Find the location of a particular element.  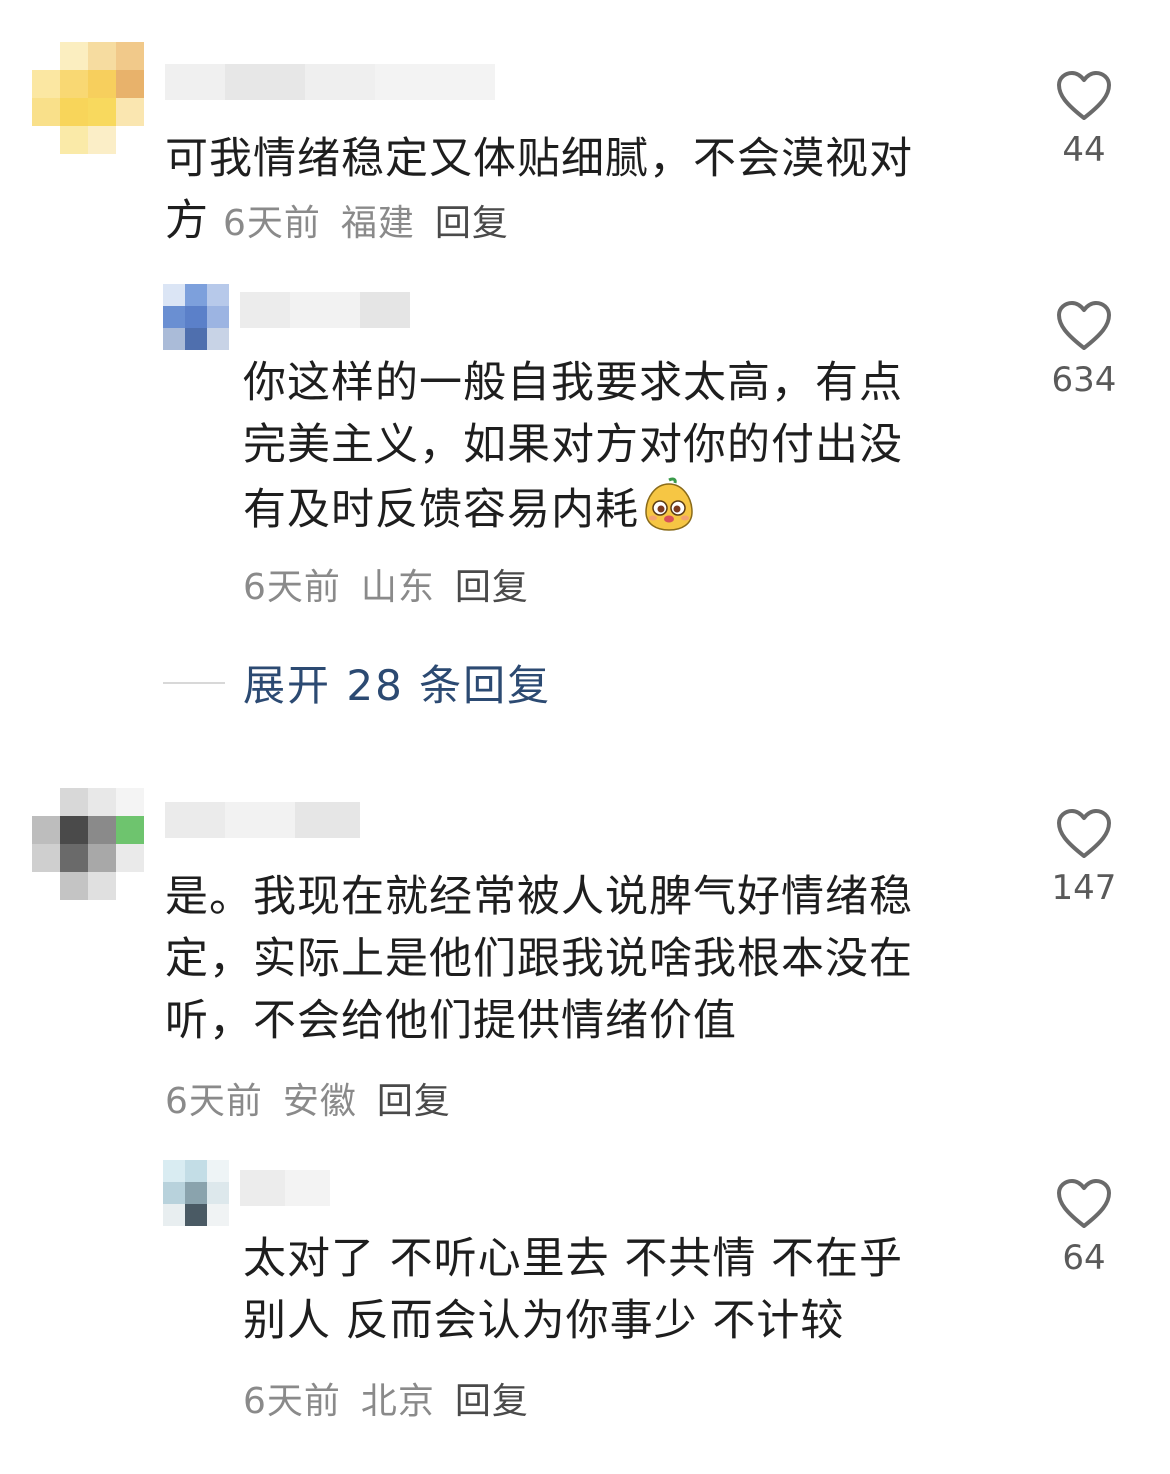

comment-location: 山东 is located at coordinates (397, 587).